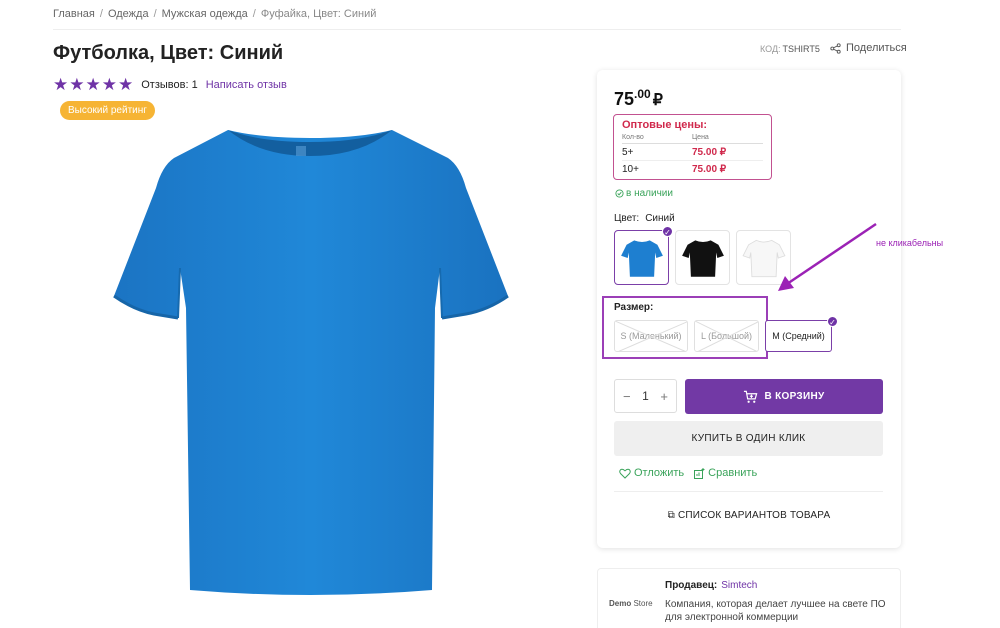 The height and width of the screenshot is (628, 1000). What do you see at coordinates (318, 14) in the screenshot?
I see `breadcrumb-current: Фуфайка, Цвет: Синий` at bounding box center [318, 14].